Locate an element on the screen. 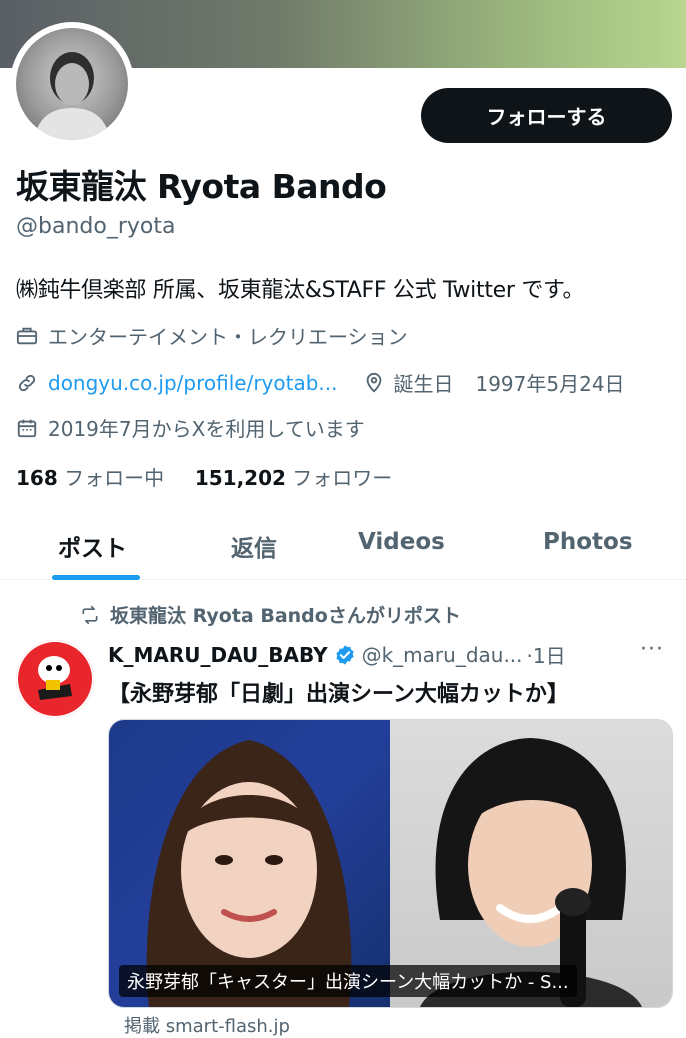 Image resolution: width=686 pixels, height=1038 pixels. calendar-icon is located at coordinates (27, 428).